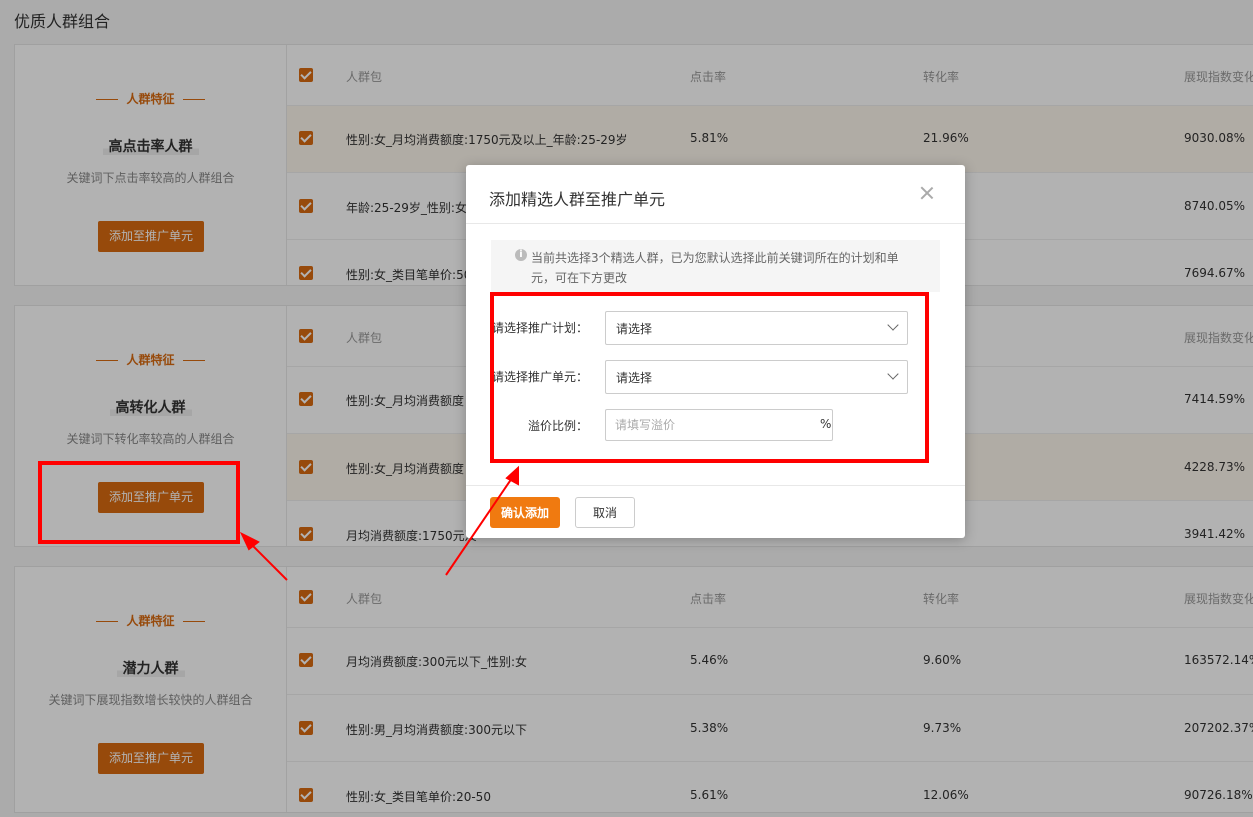 The height and width of the screenshot is (817, 1253). What do you see at coordinates (715, 485) in the screenshot?
I see `modal-footer-divider` at bounding box center [715, 485].